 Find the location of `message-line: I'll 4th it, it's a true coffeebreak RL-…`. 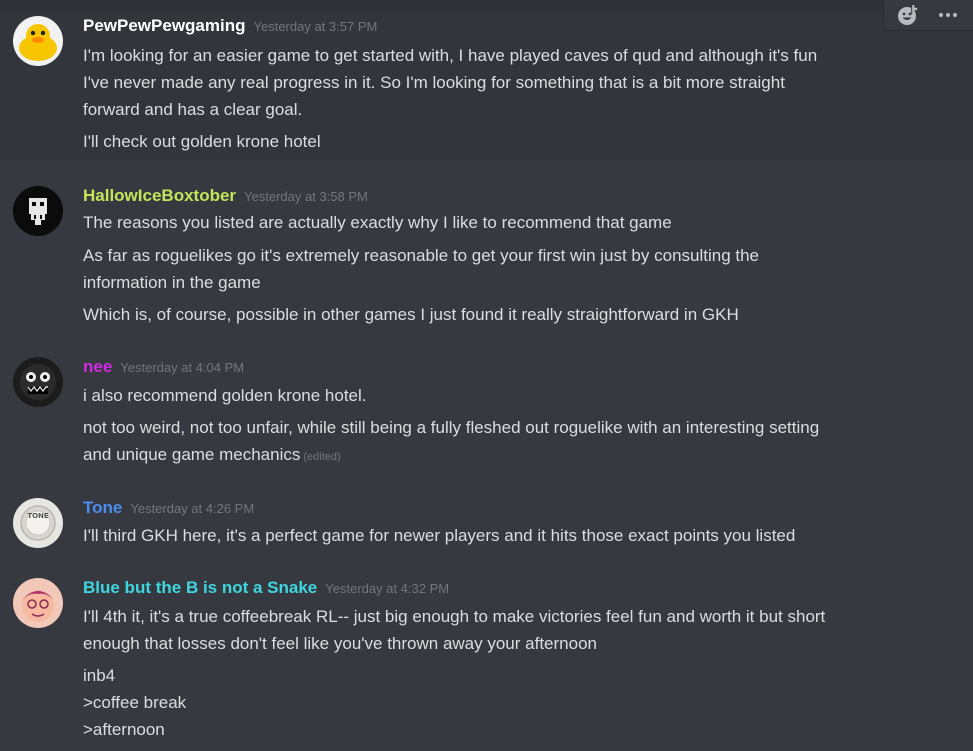

message-line: I'll 4th it, it's a true coffeebreak RL-… is located at coordinates (454, 616).